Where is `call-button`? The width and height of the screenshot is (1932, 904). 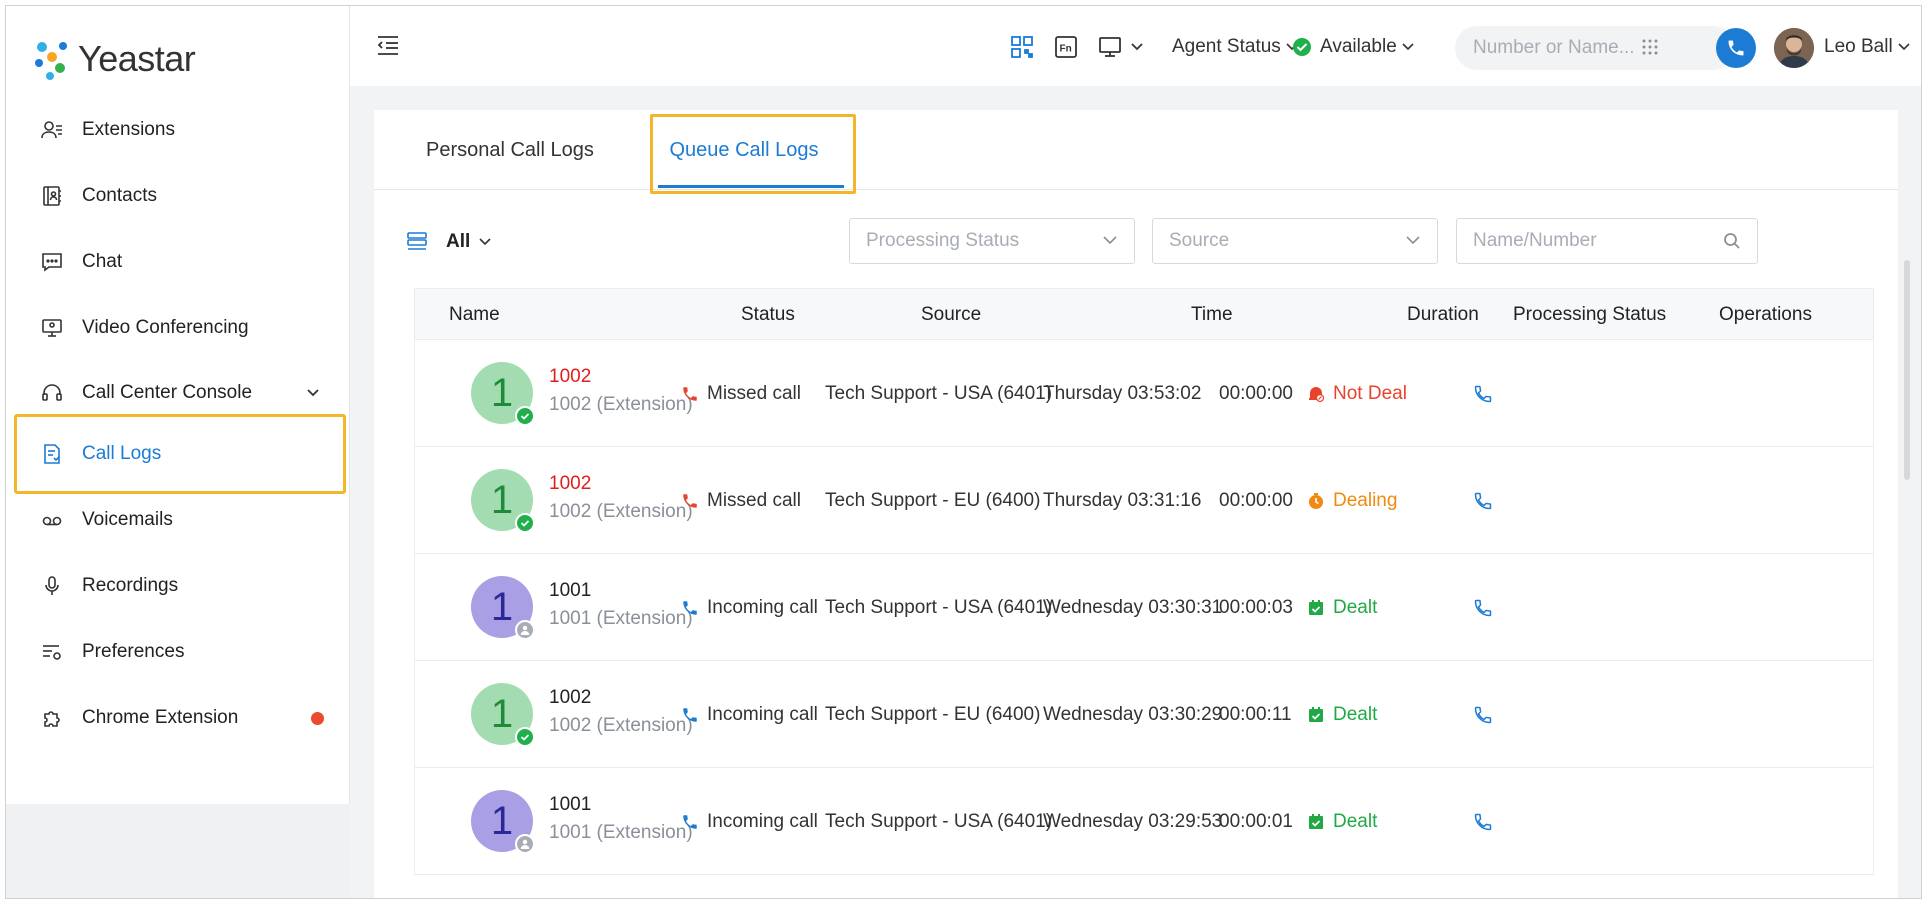 call-button is located at coordinates (1736, 48).